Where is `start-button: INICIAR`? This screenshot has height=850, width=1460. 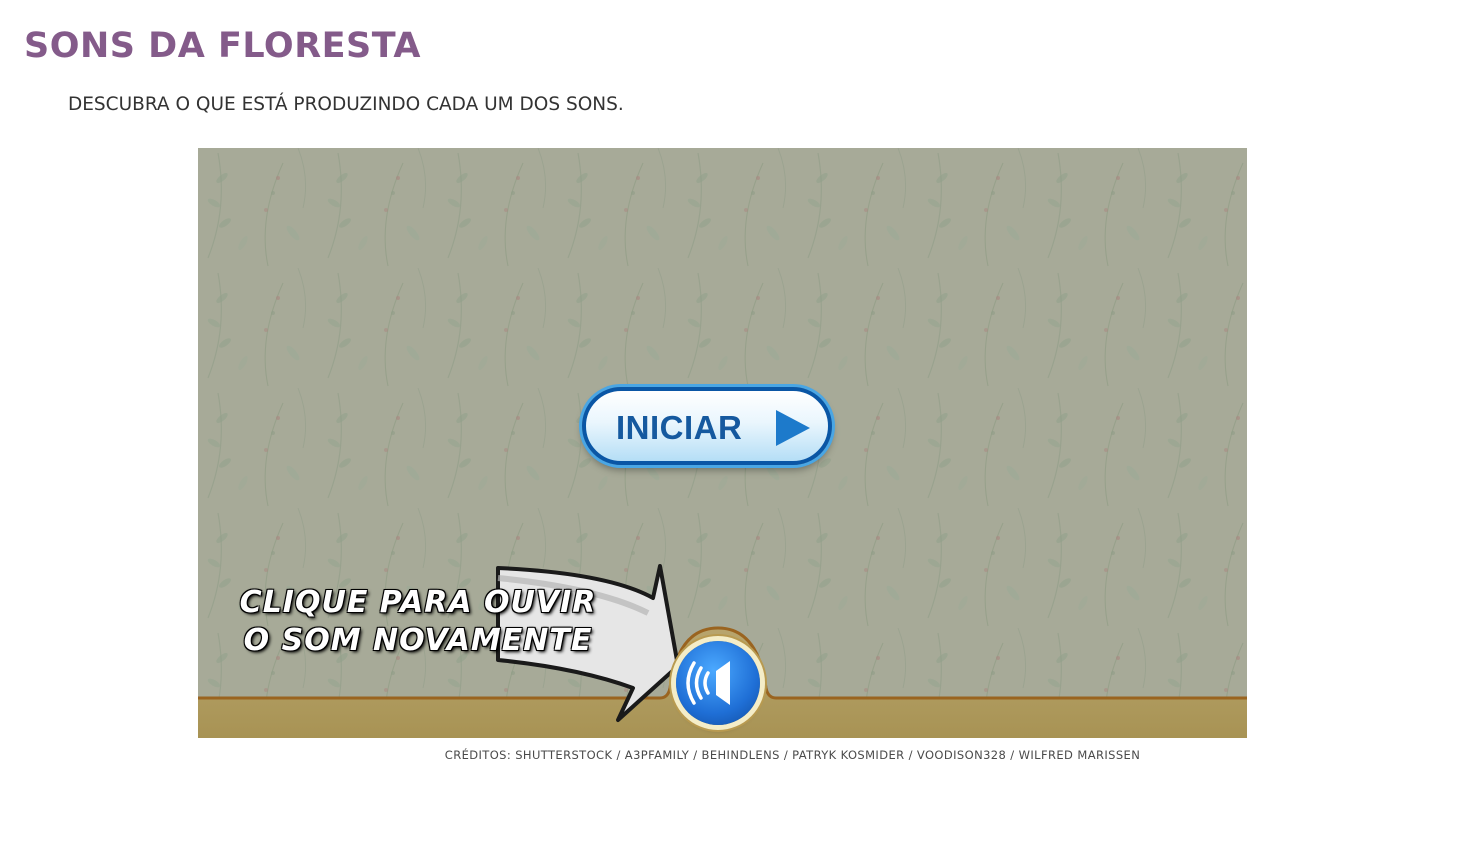 start-button: INICIAR is located at coordinates (707, 426).